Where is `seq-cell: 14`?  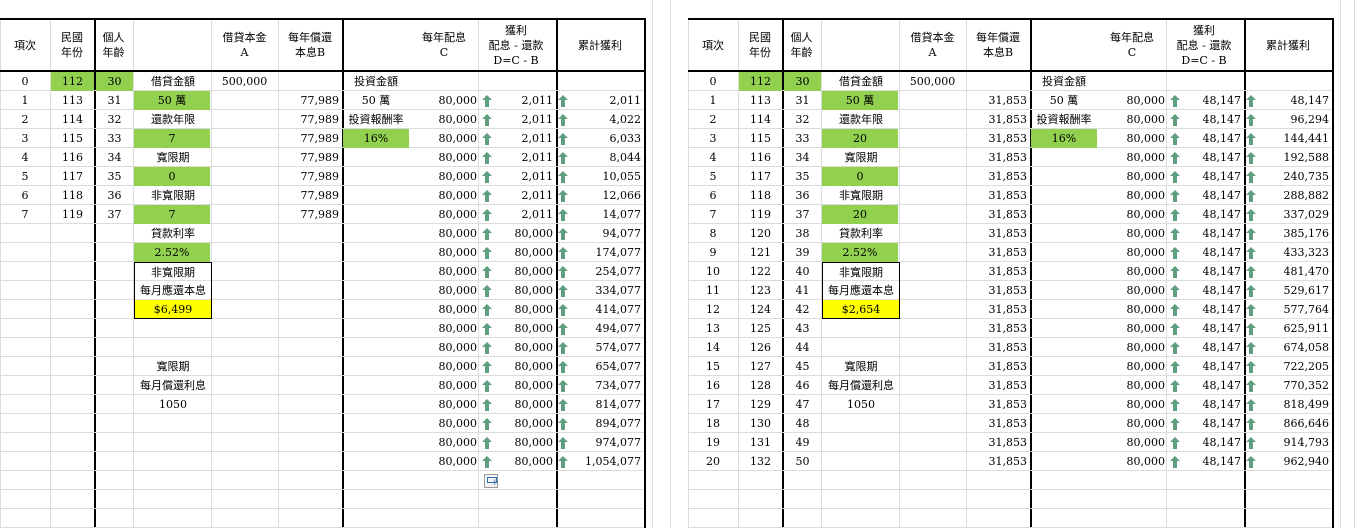 seq-cell: 14 is located at coordinates (713, 347).